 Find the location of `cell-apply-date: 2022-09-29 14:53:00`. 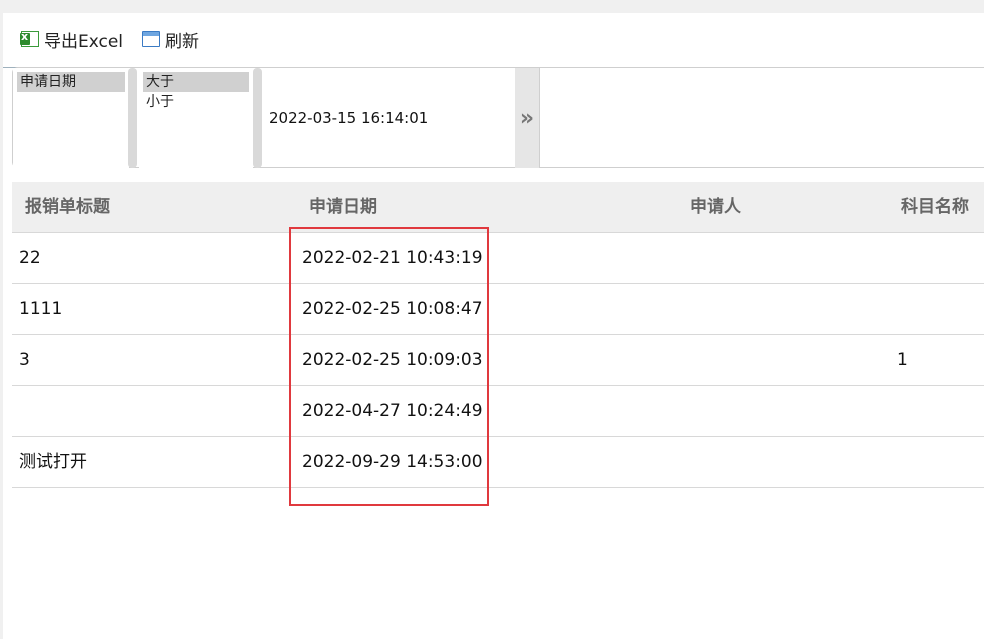

cell-apply-date: 2022-09-29 14:53:00 is located at coordinates (392, 462).